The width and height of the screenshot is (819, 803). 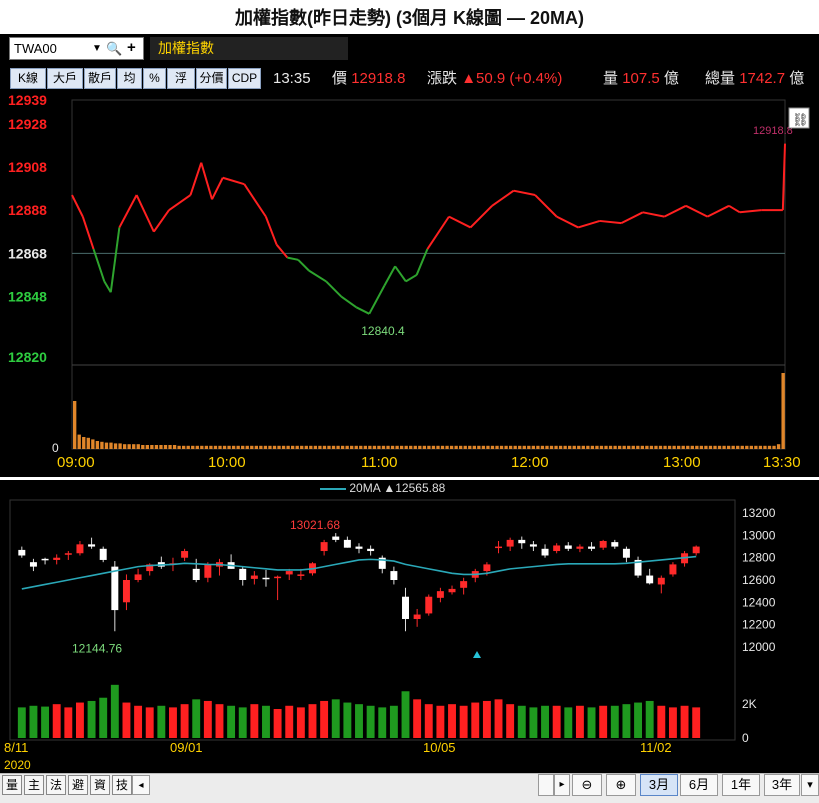 I want to click on toolbar-button-4: %, so click(x=154, y=78).